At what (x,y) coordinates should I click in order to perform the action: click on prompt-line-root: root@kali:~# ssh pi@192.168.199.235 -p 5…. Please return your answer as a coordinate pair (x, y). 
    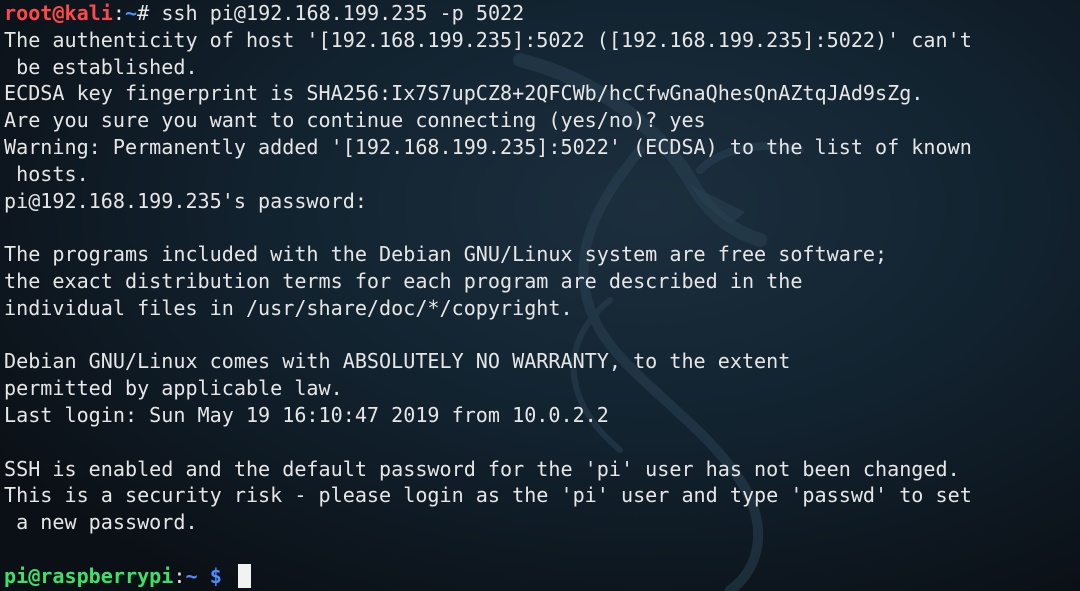
    Looking at the image, I should click on (542, 13).